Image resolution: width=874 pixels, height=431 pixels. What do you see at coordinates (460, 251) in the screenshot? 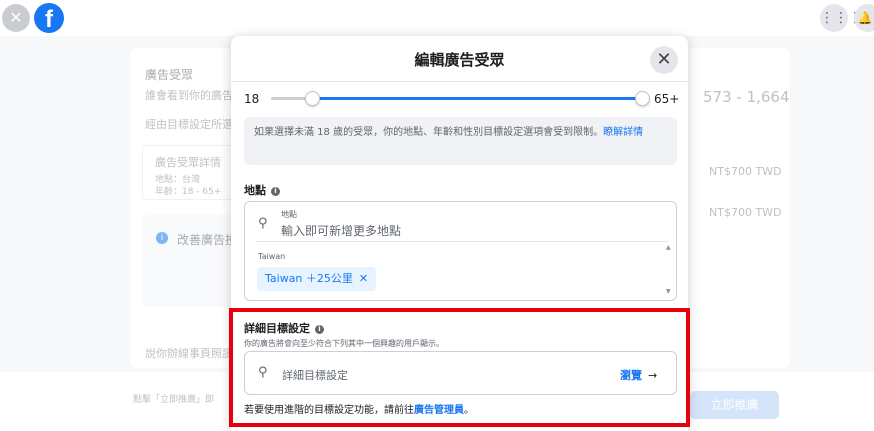
I see `location-box: ⚲ 地點 輸入即可新增更多地點 Taiwan Taiwan ＋25公里 ✕ ▲ ▼` at bounding box center [460, 251].